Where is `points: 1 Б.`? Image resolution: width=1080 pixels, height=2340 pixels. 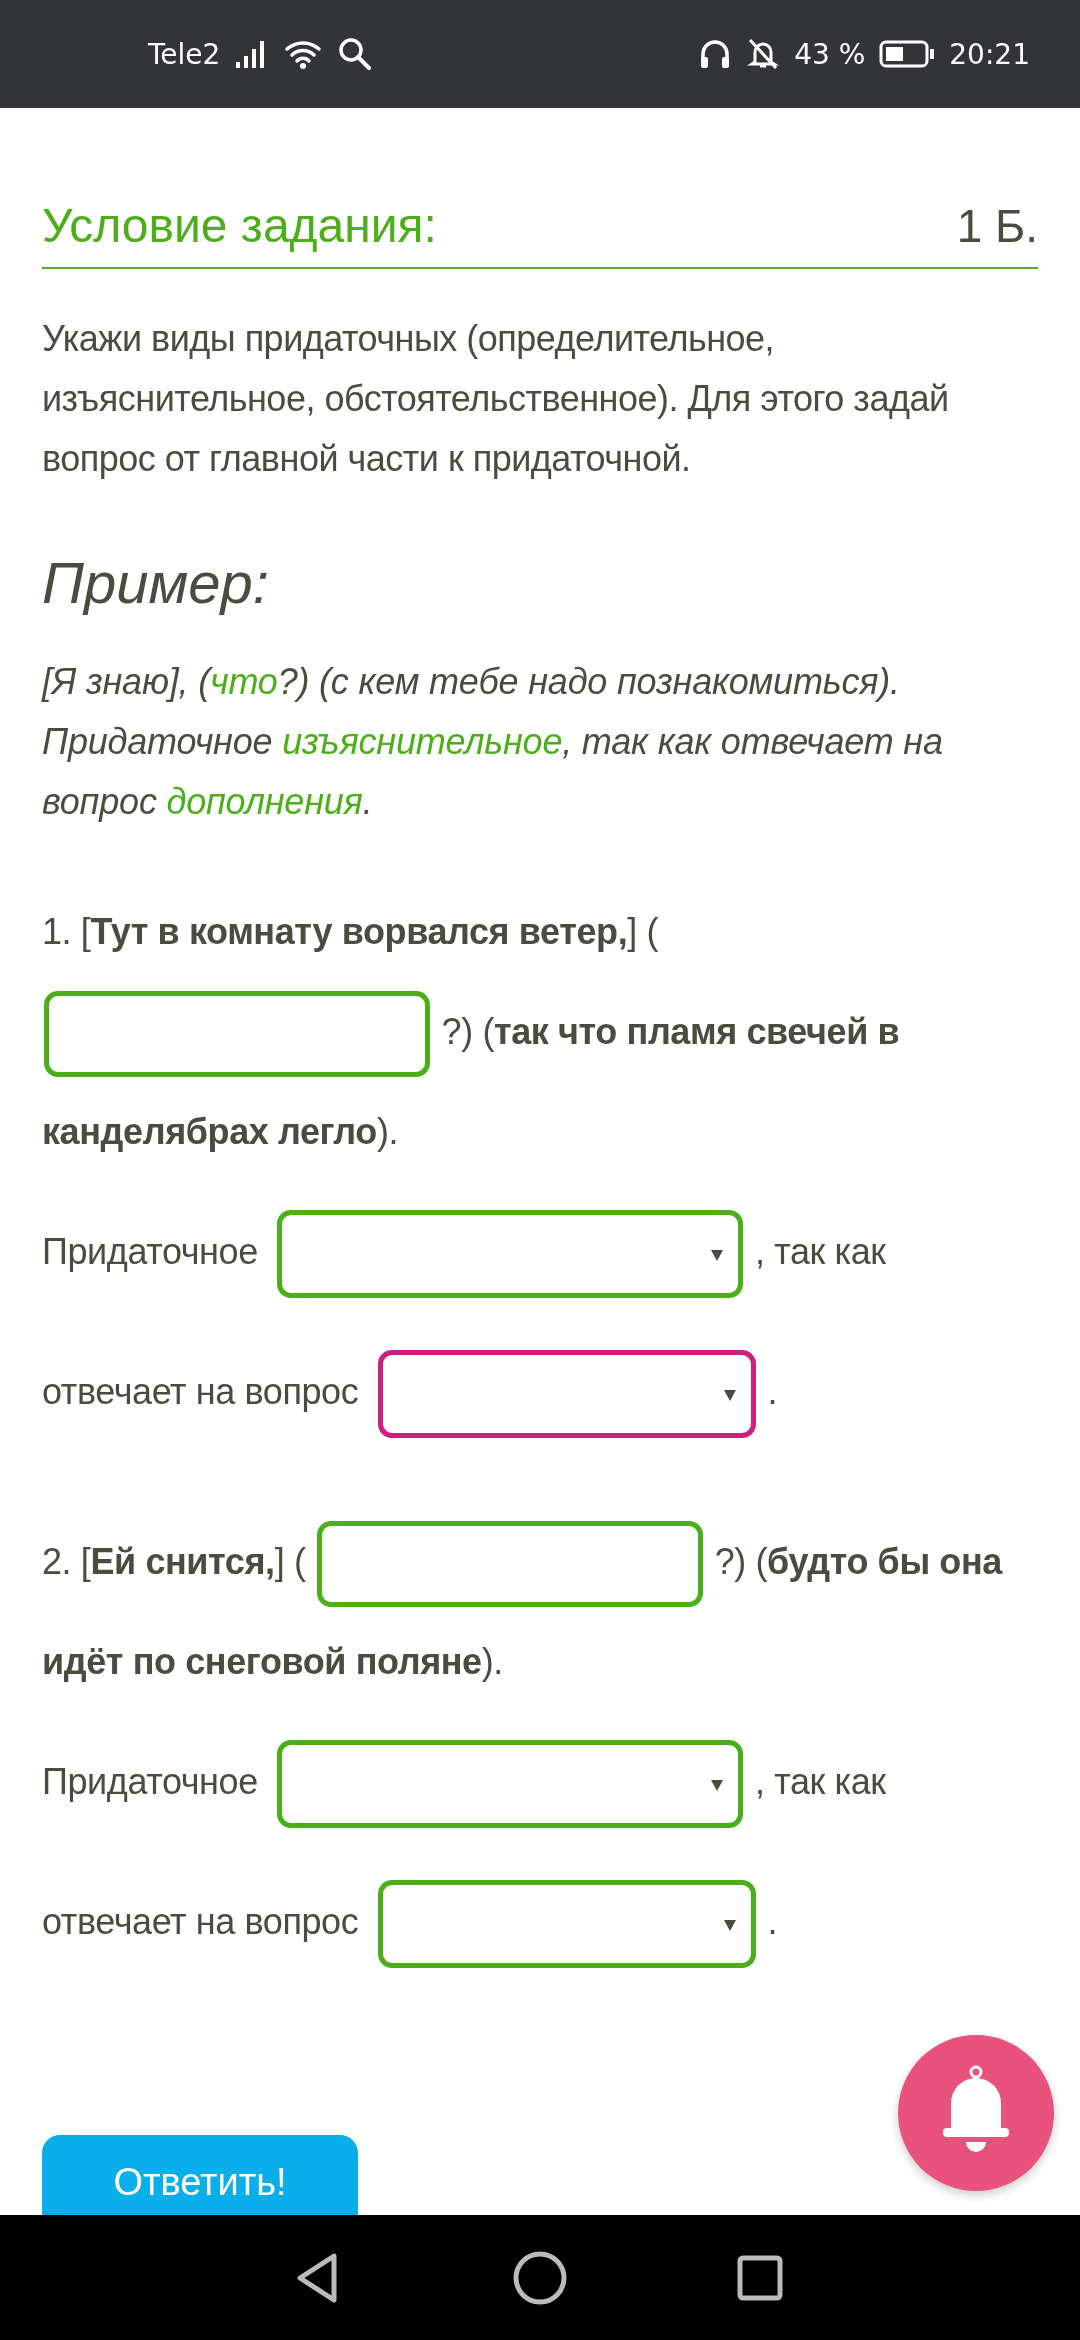 points: 1 Б. is located at coordinates (997, 226).